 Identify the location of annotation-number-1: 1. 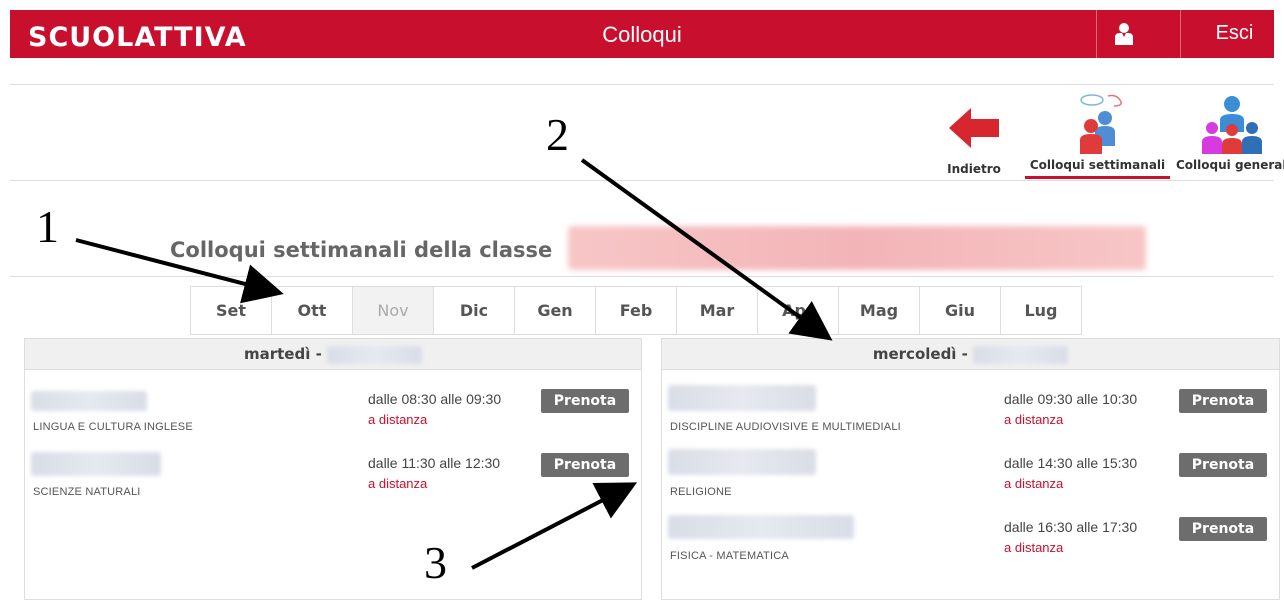
(47, 226).